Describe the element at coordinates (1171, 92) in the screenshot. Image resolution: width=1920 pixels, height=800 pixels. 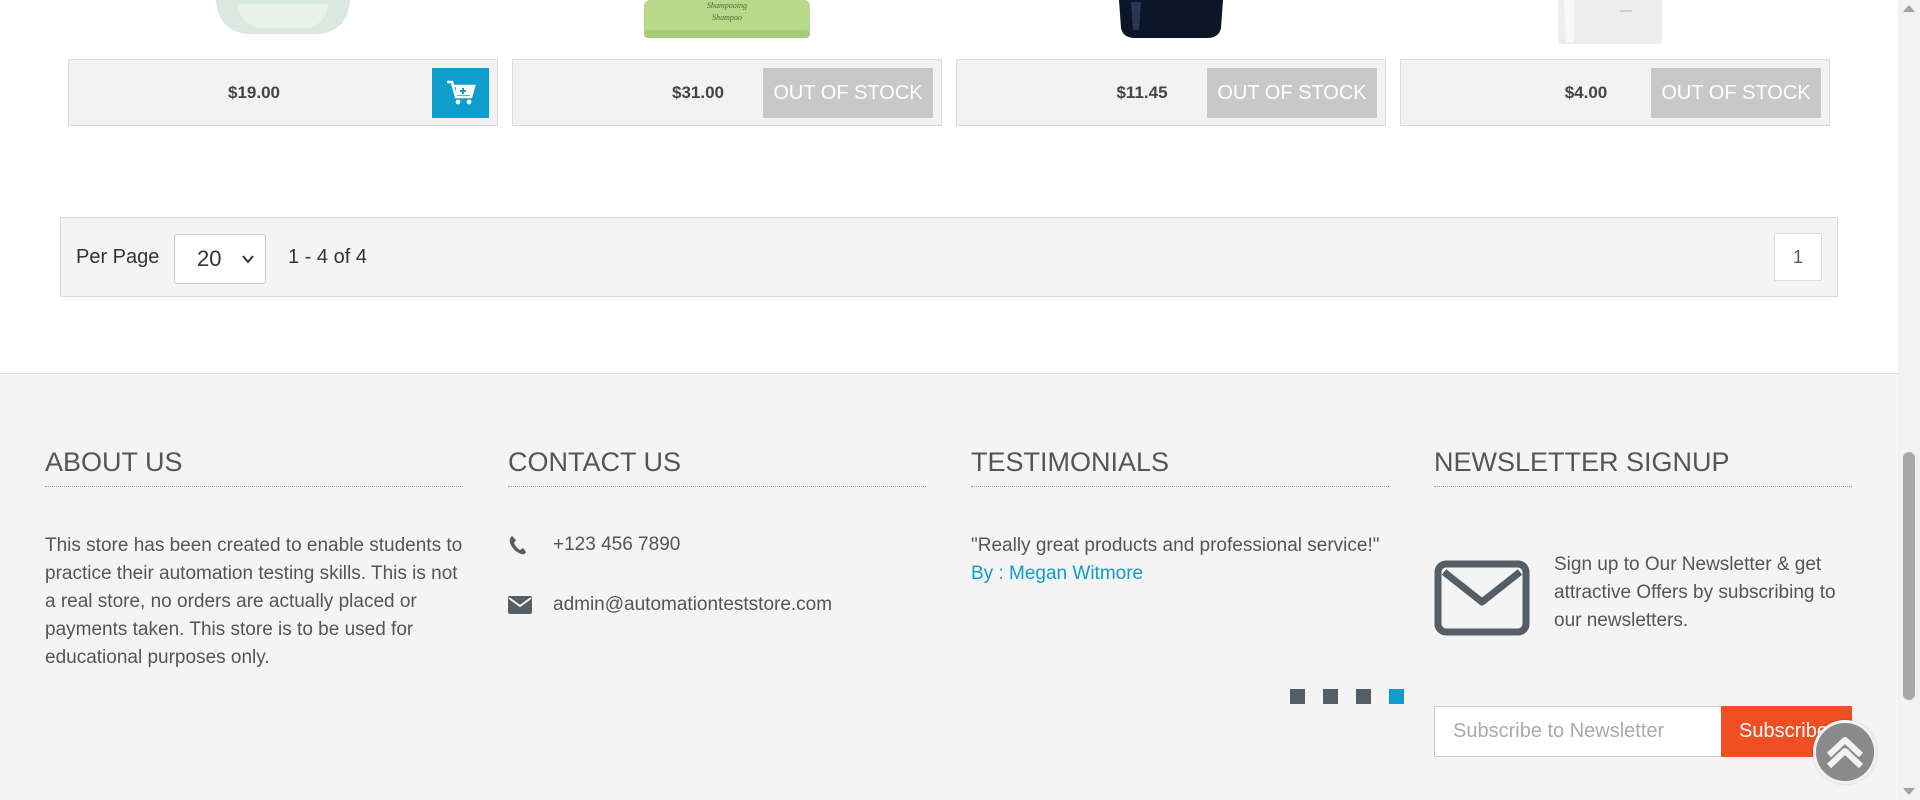
I see `price-box: $11.45 OUT OF STOCK` at that location.